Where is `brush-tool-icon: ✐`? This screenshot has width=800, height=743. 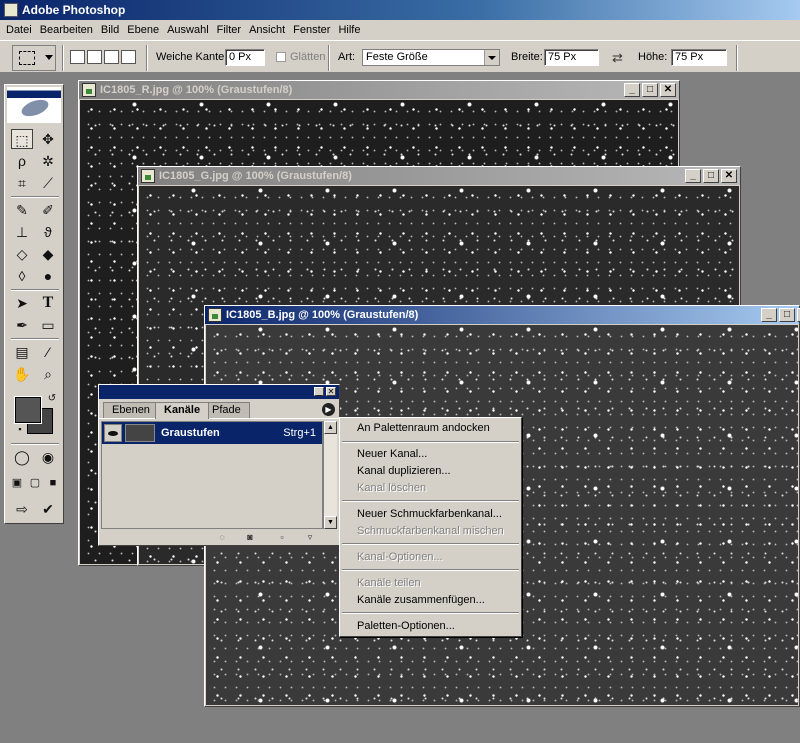
brush-tool-icon: ✐ is located at coordinates (48, 210).